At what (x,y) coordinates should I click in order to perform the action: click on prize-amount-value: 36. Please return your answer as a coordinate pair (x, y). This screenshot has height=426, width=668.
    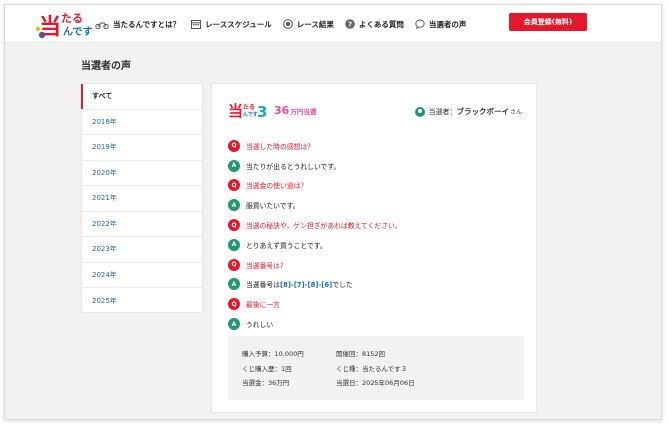
    Looking at the image, I should click on (282, 110).